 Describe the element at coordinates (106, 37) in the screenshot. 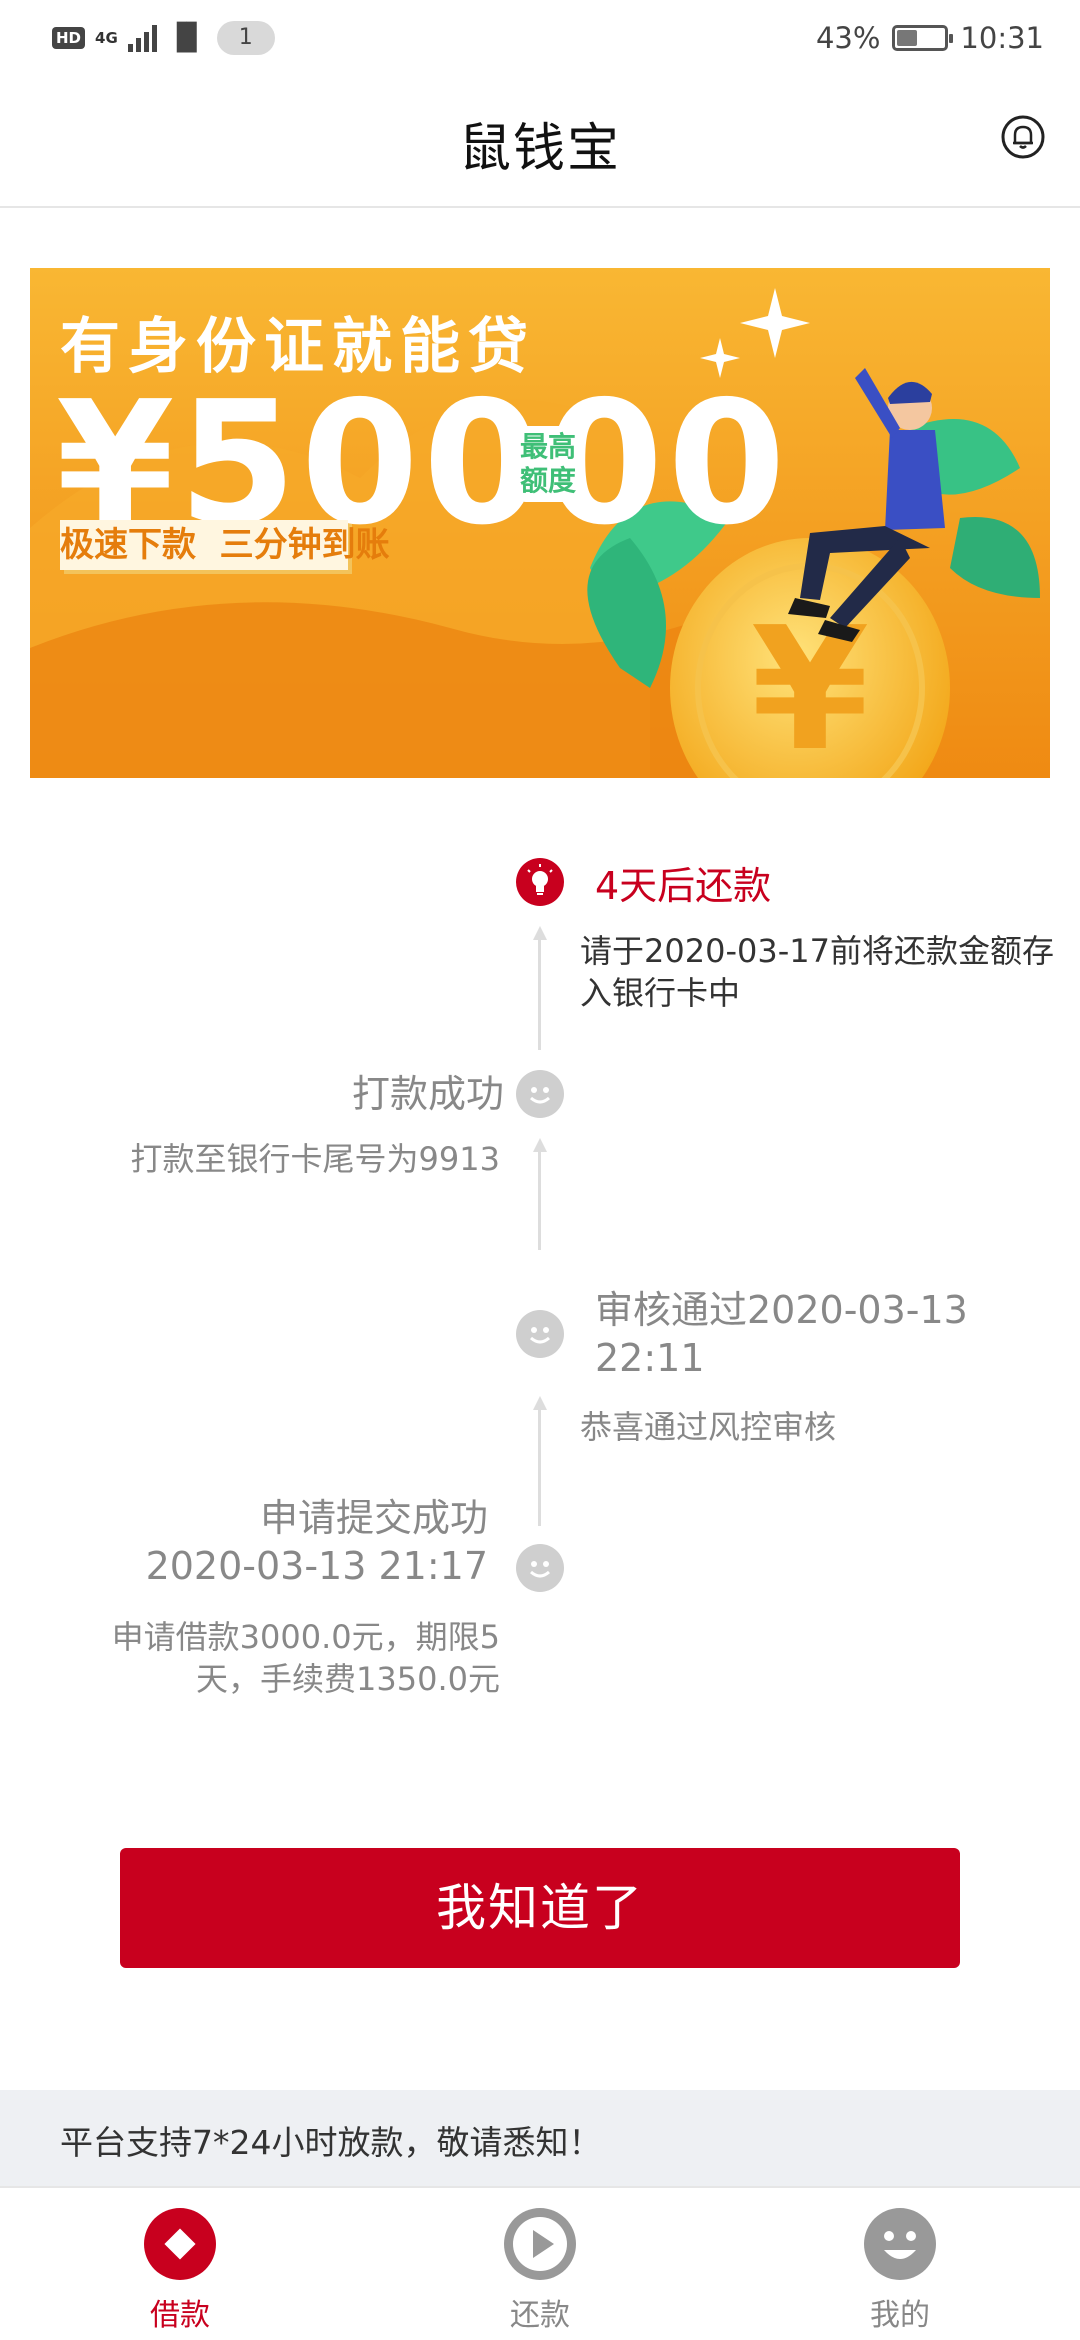

I see `network-type: 4G` at that location.